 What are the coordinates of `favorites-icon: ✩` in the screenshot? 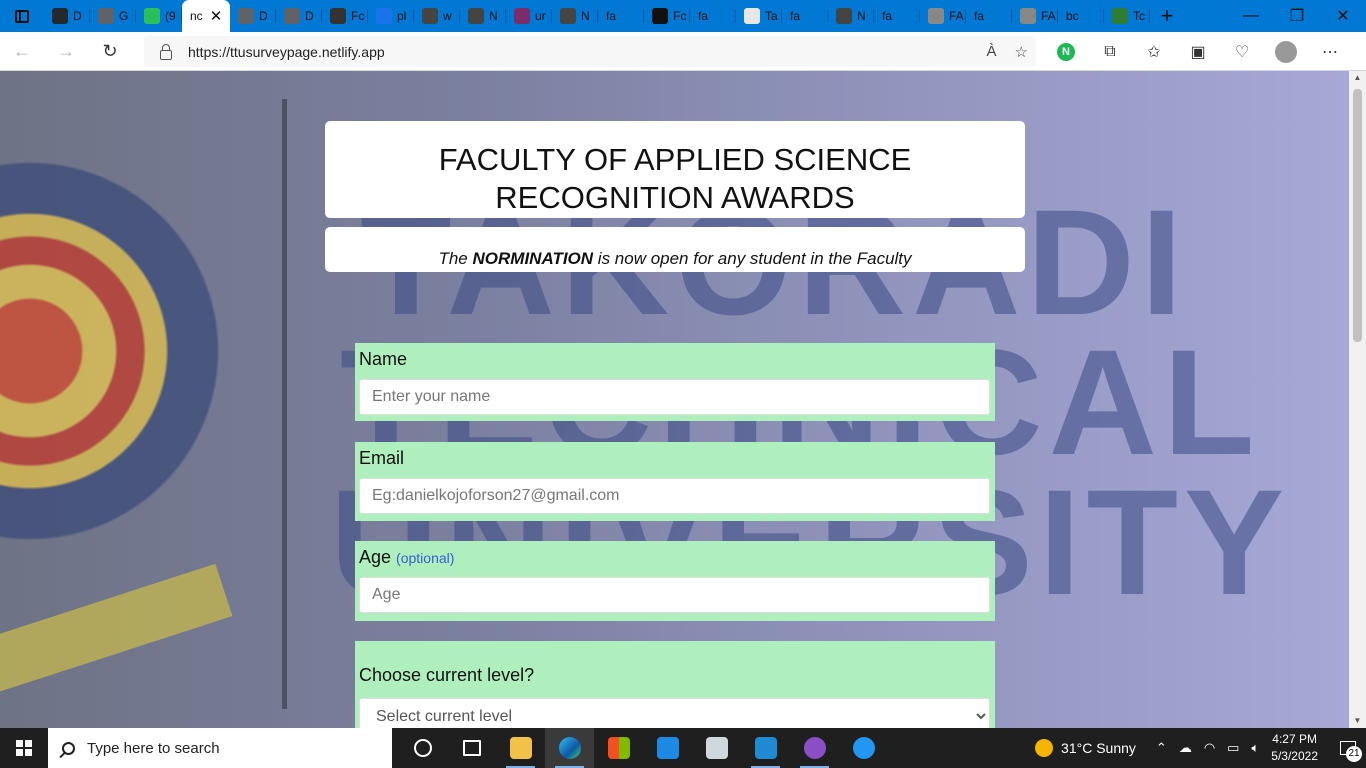 It's located at (1154, 51).